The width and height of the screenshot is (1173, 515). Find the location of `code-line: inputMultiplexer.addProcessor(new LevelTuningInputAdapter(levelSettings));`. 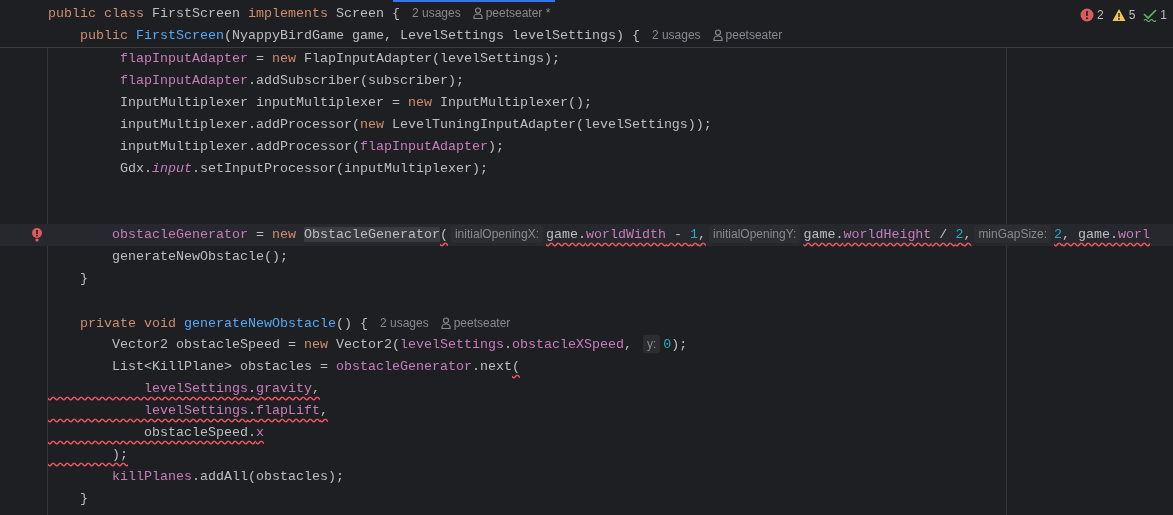

code-line: inputMultiplexer.addProcessor(new LevelTuningInputAdapter(levelSettings)); is located at coordinates (415, 125).